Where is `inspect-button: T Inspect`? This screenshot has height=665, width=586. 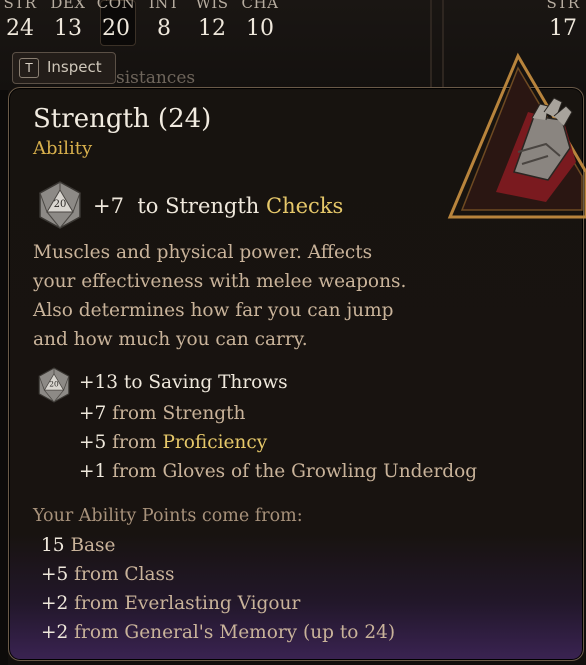 inspect-button: T Inspect is located at coordinates (64, 68).